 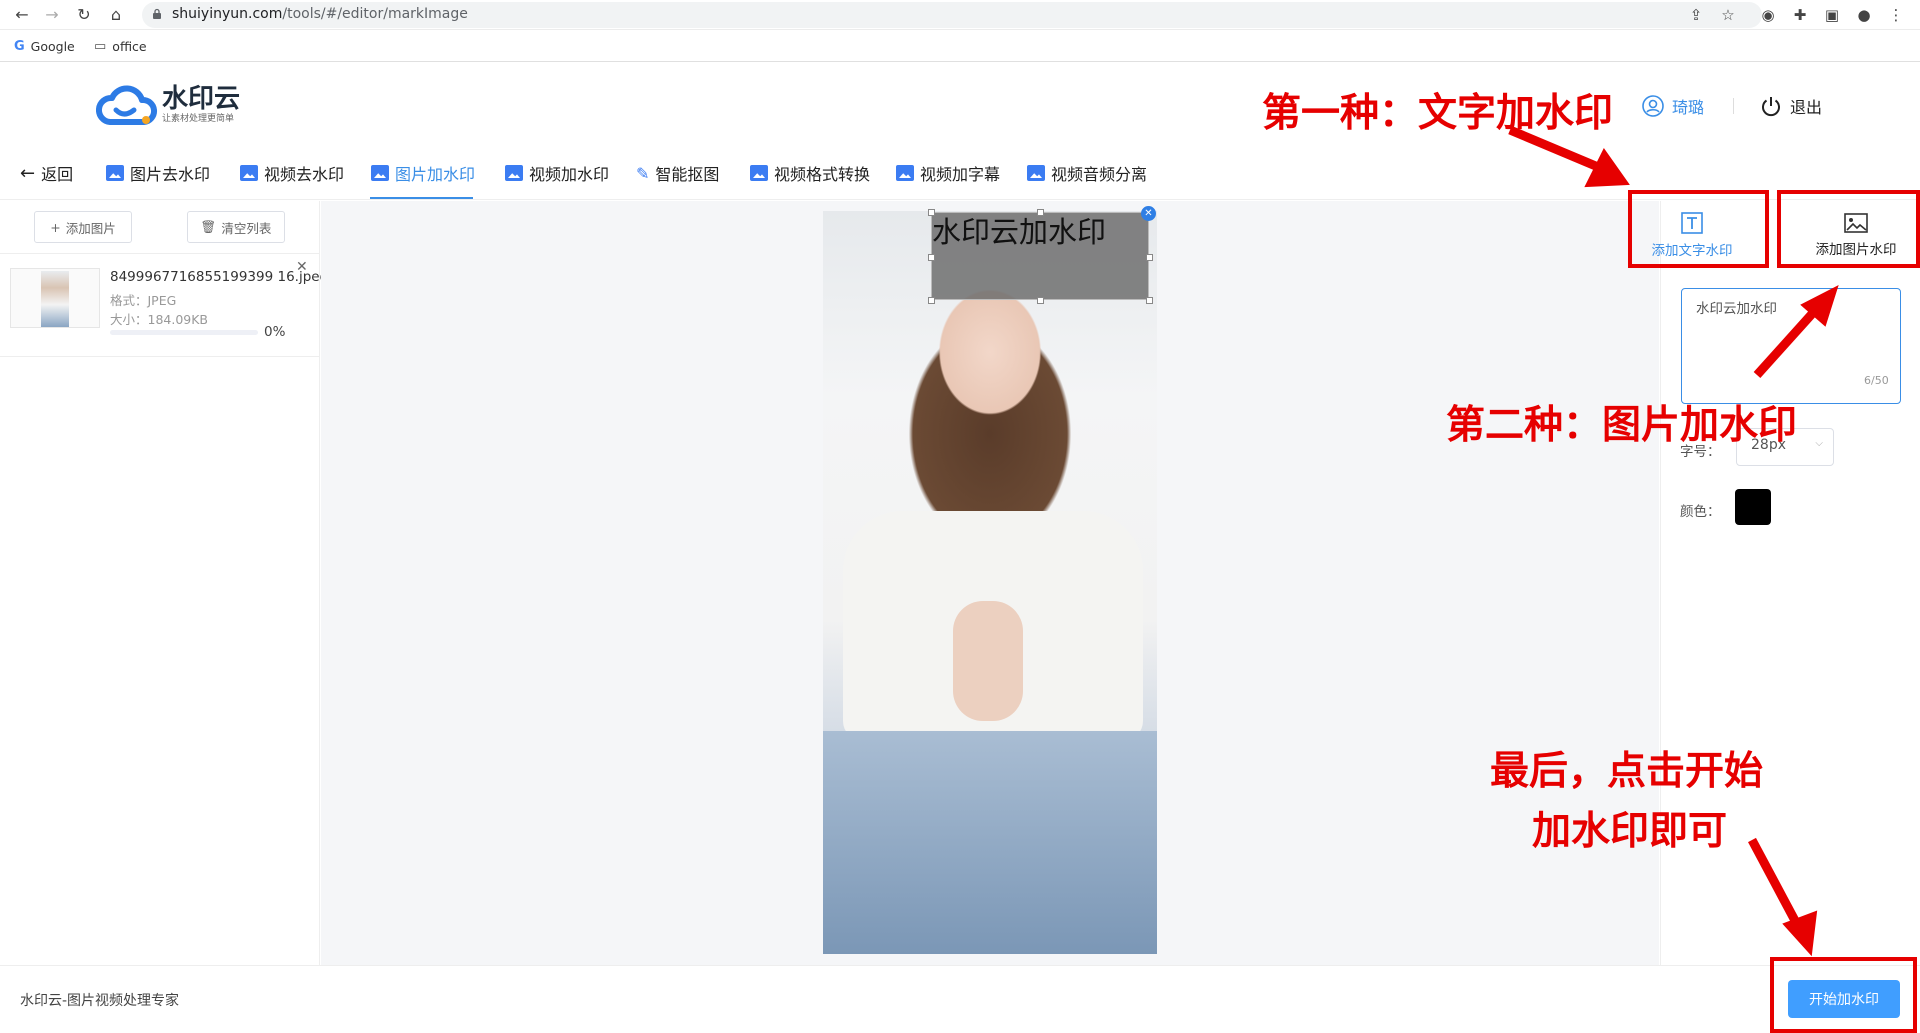 I want to click on file-size: 大小：184.09KB, so click(x=159, y=319).